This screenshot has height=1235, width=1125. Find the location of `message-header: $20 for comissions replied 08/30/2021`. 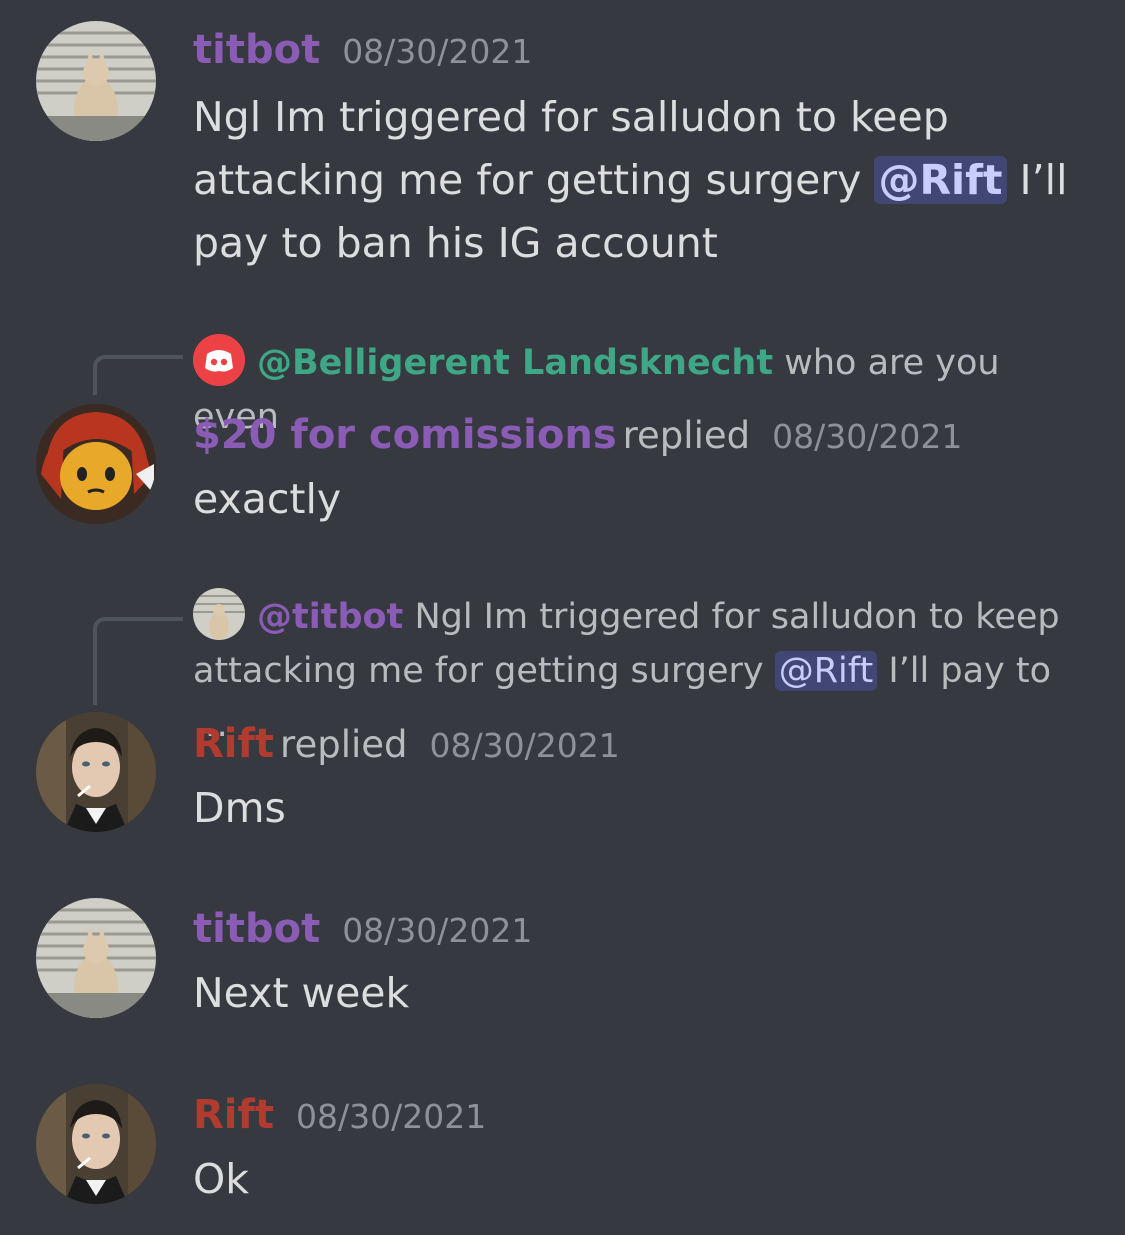

message-header: $20 for comissions replied 08/30/2021 is located at coordinates (577, 435).